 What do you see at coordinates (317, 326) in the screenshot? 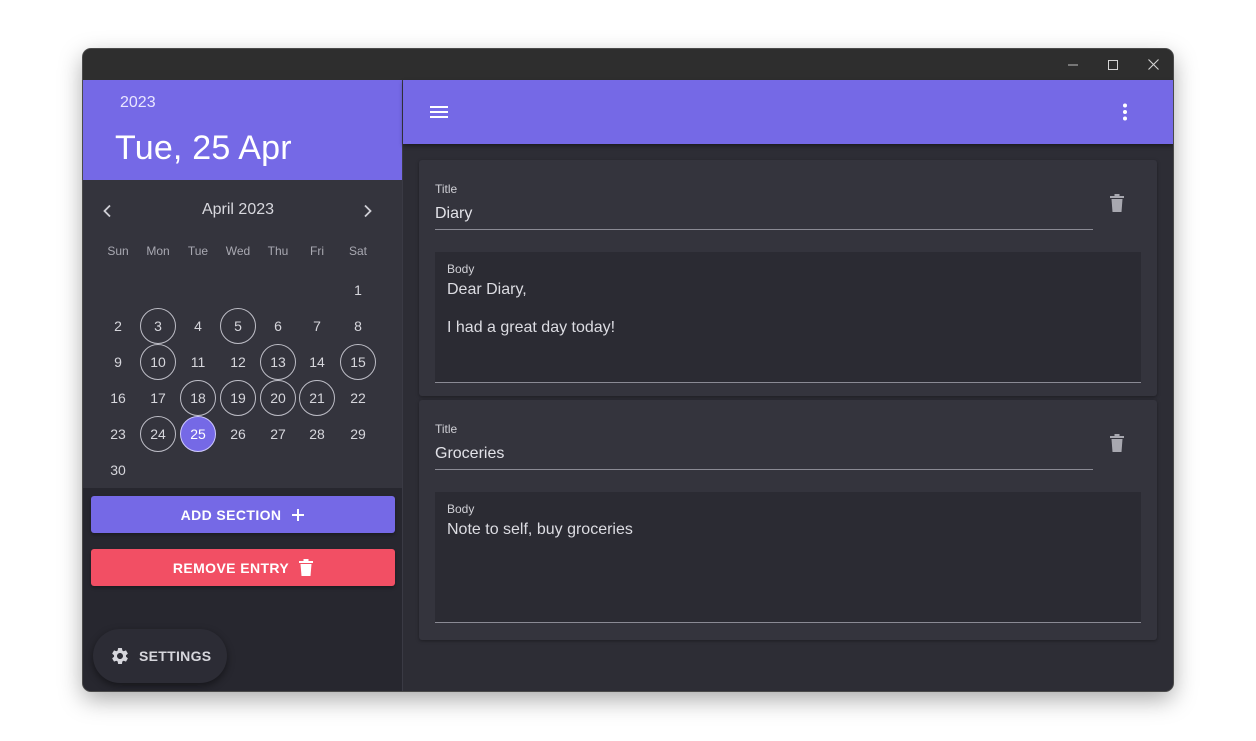
I see `calendar-day: 7` at bounding box center [317, 326].